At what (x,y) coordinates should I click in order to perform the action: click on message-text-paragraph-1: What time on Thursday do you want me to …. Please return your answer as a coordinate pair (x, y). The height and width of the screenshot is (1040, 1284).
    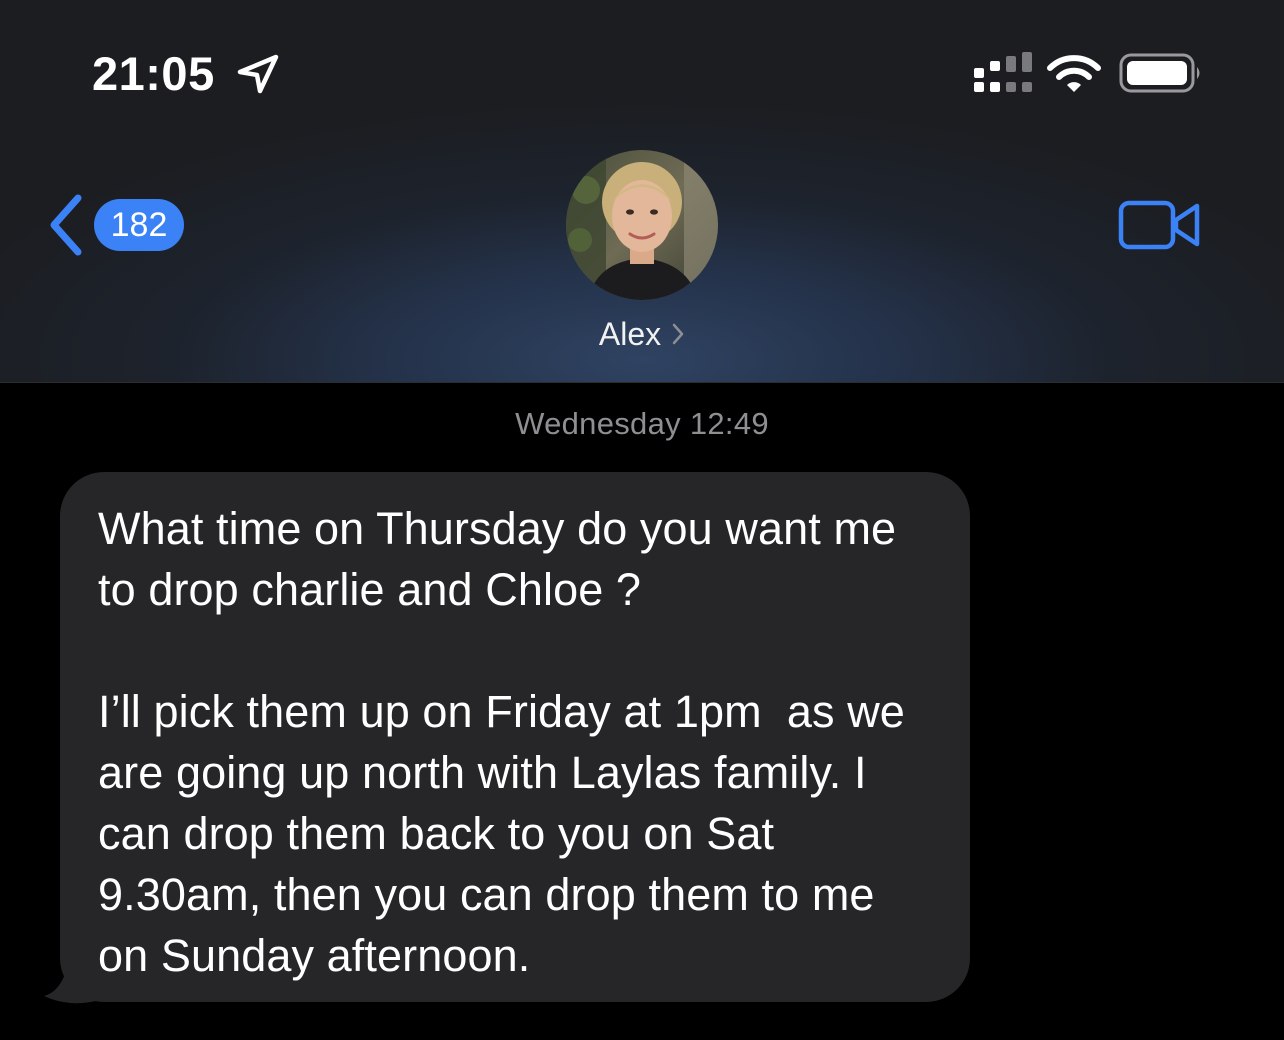
    Looking at the image, I should click on (503, 559).